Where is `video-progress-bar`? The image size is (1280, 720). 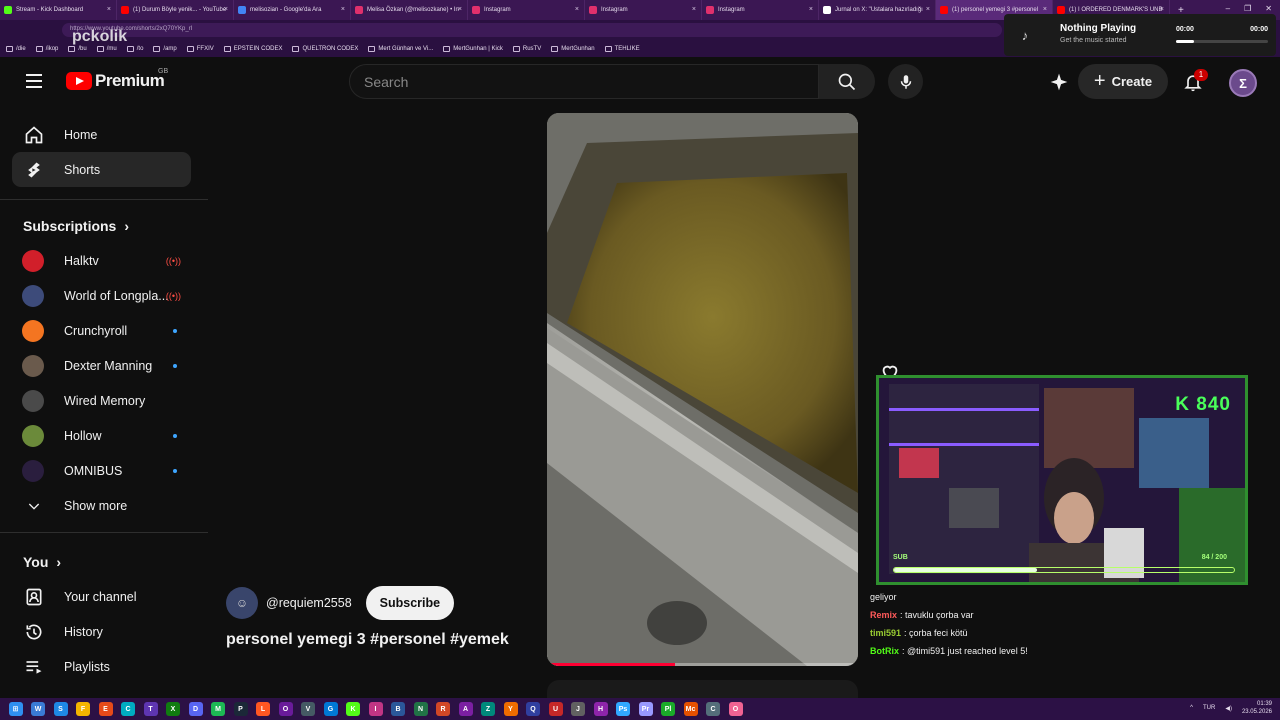 video-progress-bar is located at coordinates (702, 664).